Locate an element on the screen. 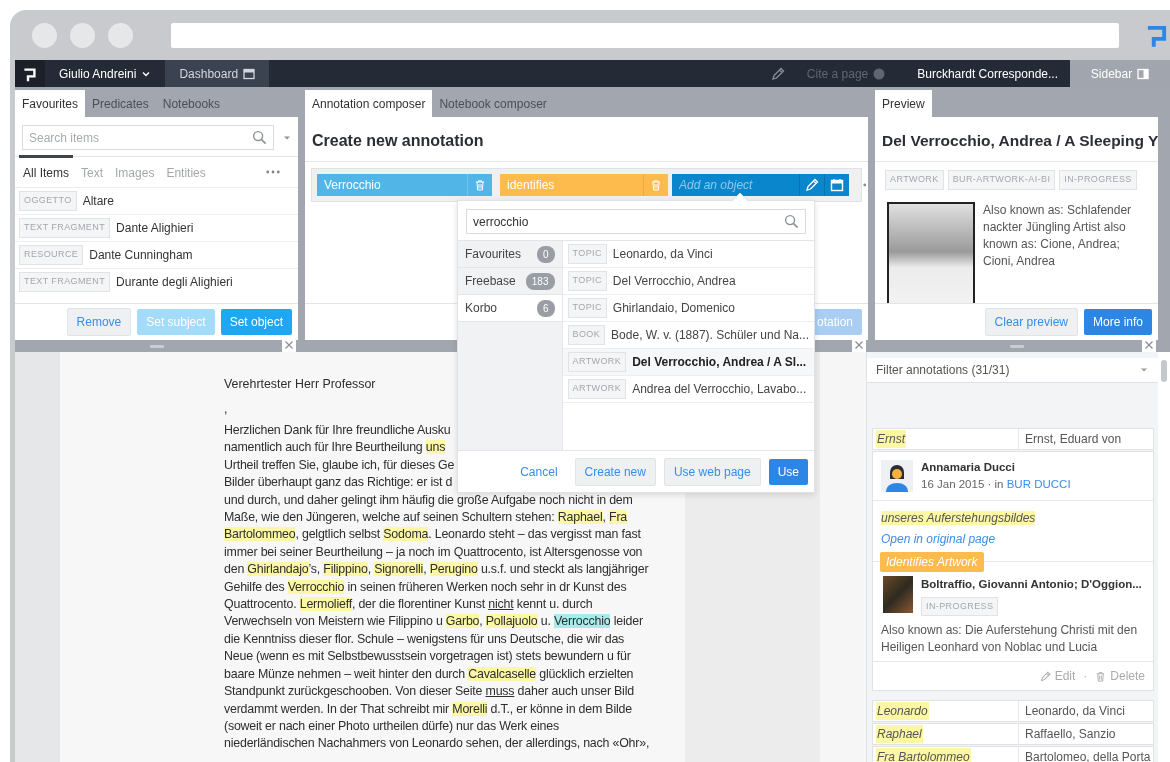  item-label: Altare is located at coordinates (98, 201).